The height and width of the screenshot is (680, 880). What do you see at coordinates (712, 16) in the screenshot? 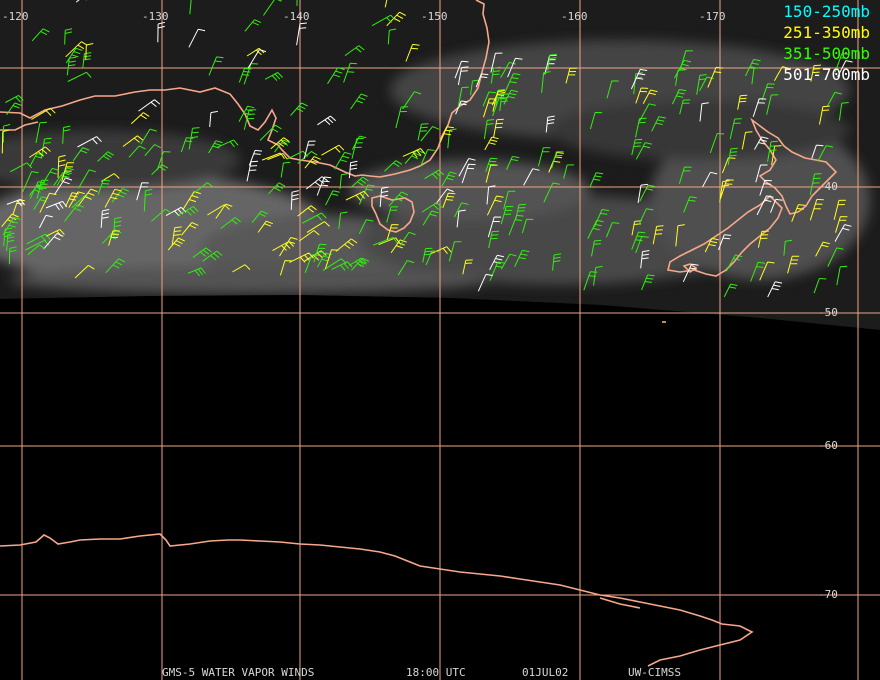
I see `lon-label: -170` at bounding box center [712, 16].